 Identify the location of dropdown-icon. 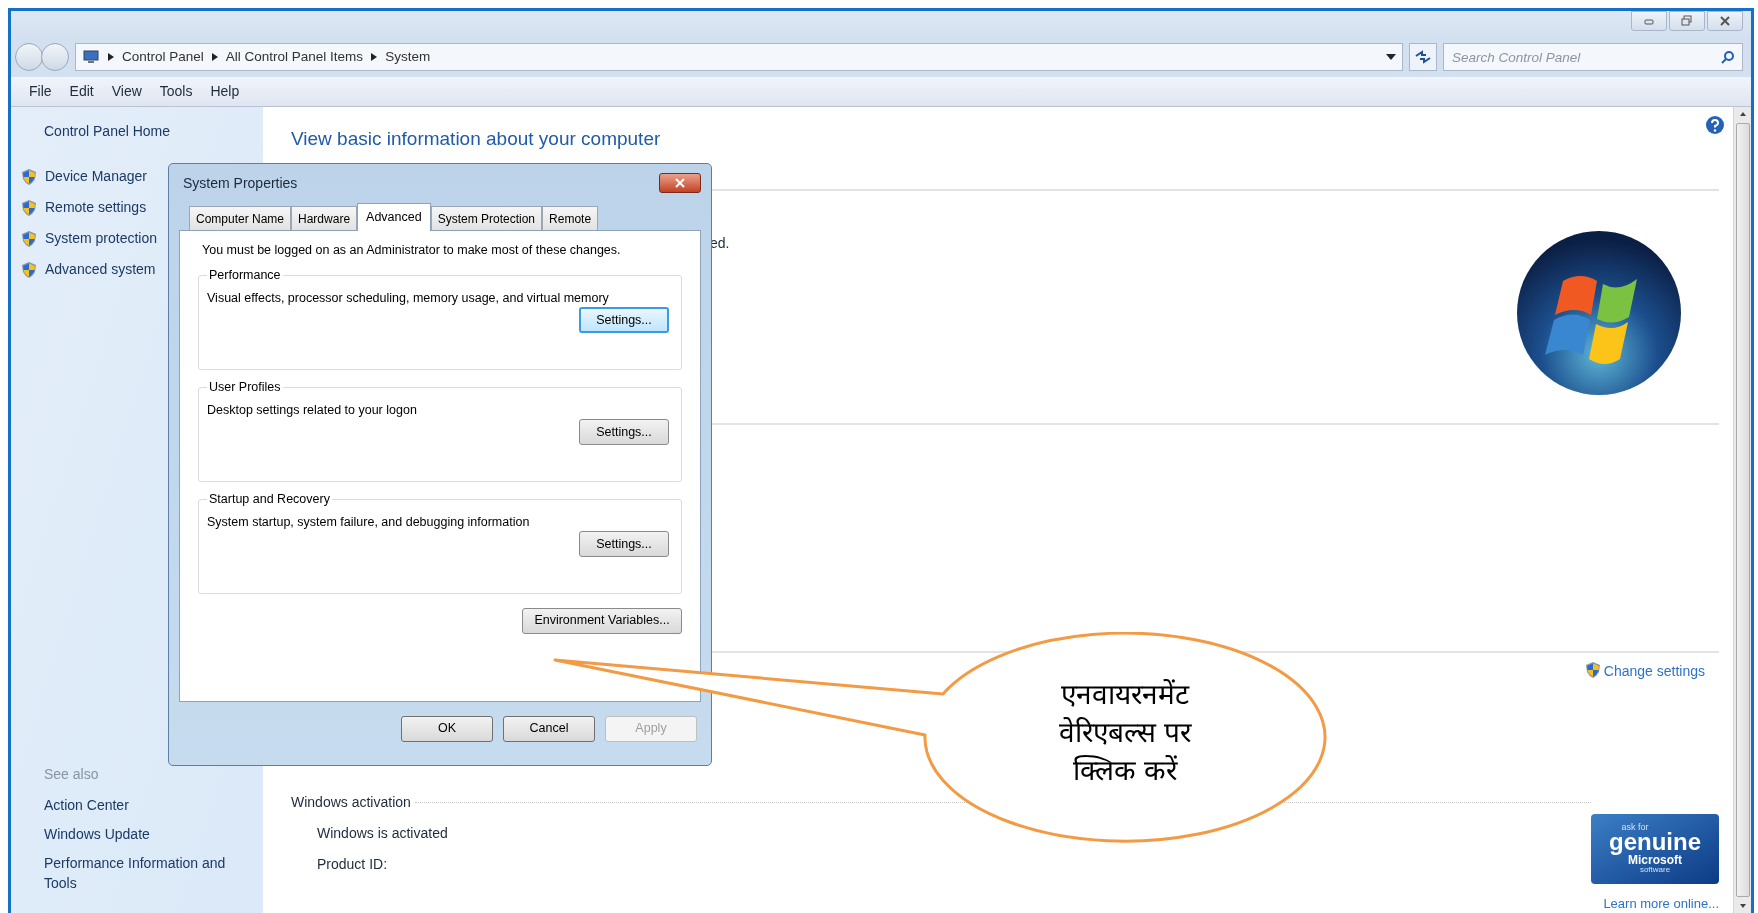
(1391, 57).